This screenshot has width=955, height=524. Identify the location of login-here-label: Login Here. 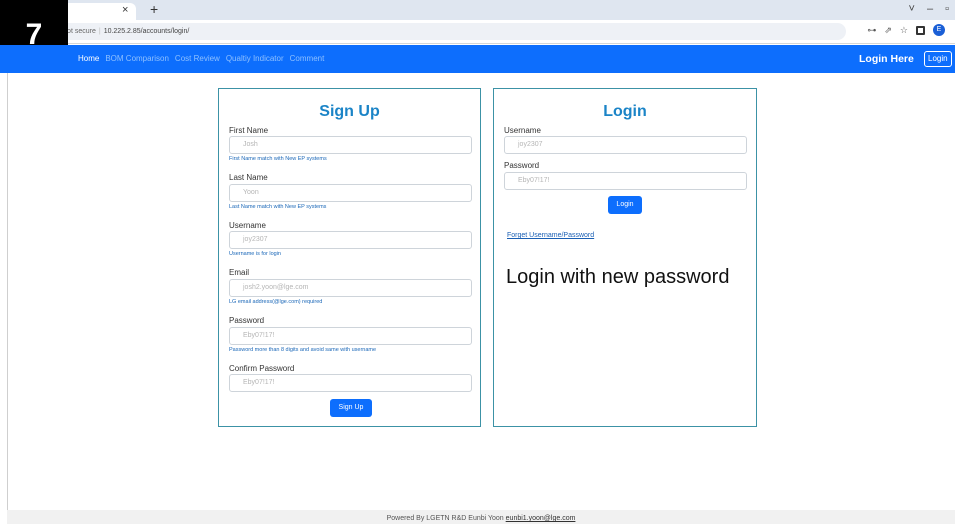
(886, 59).